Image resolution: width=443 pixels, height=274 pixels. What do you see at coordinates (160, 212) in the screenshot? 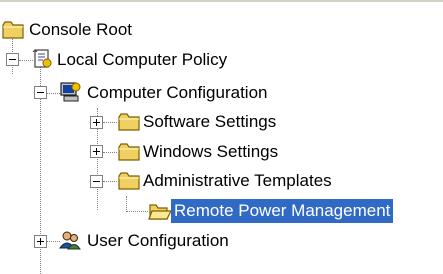
I see `open-folder-icon` at bounding box center [160, 212].